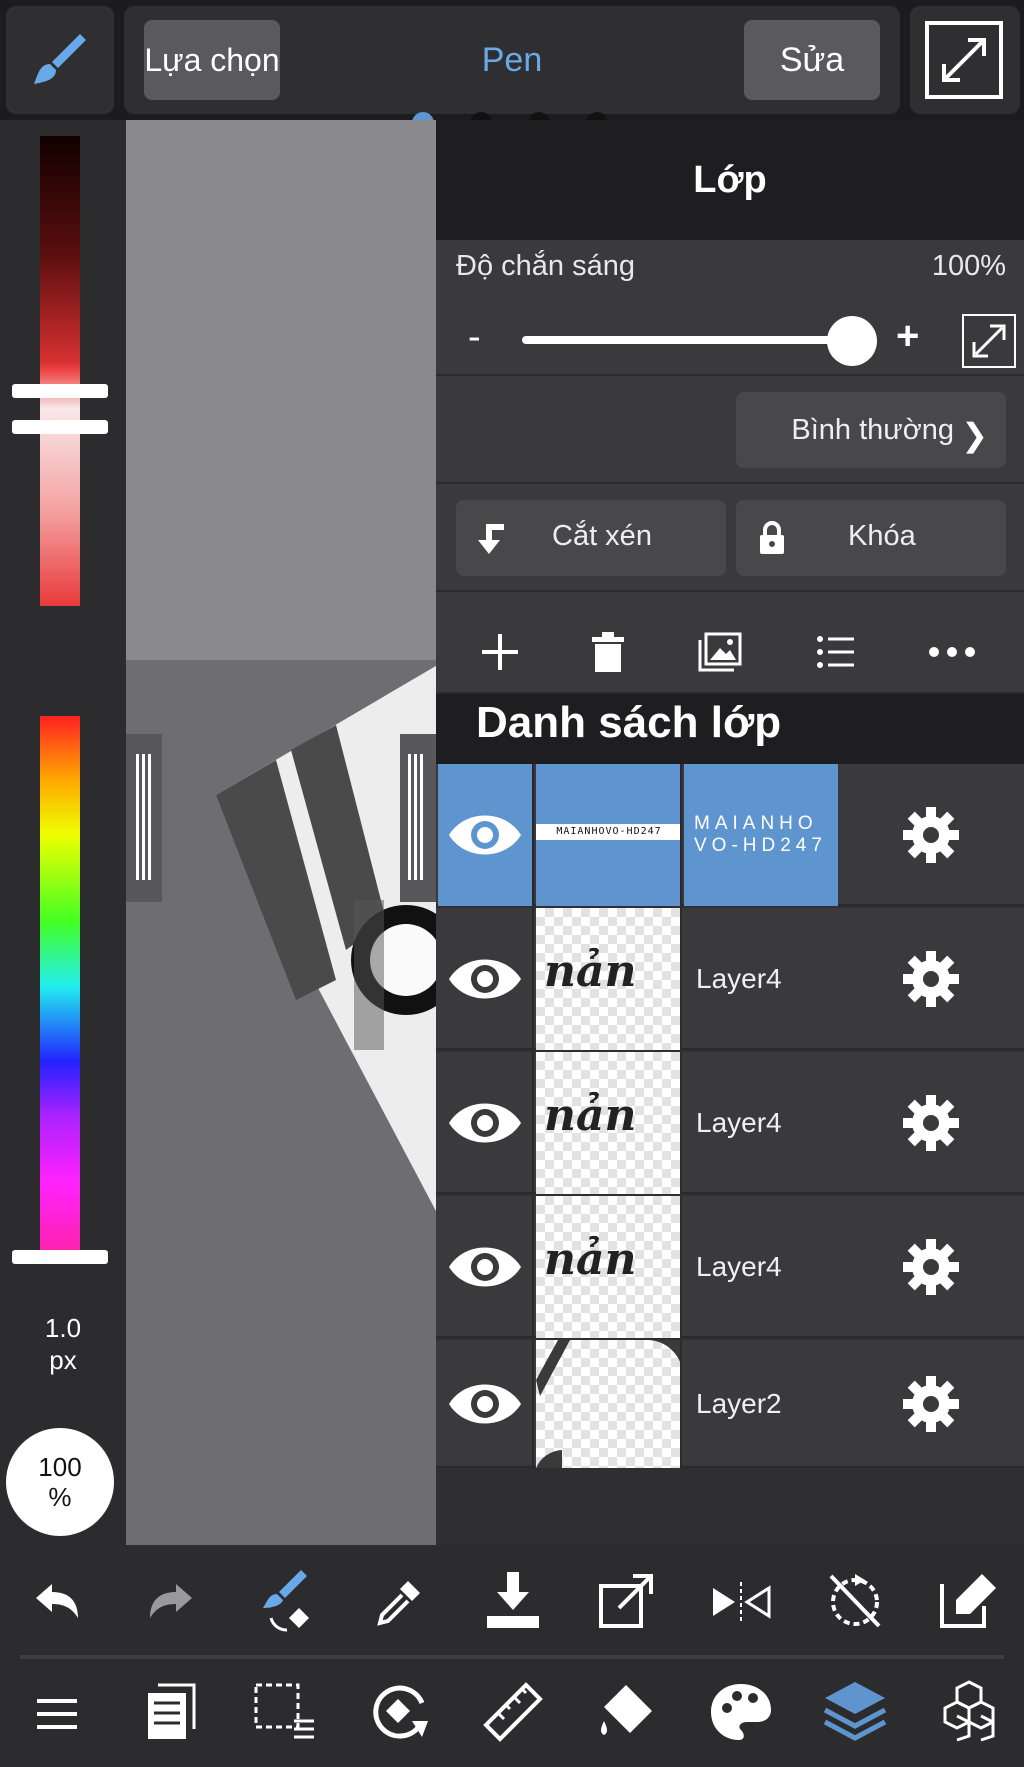 The width and height of the screenshot is (1024, 1767). What do you see at coordinates (63, 1360) in the screenshot?
I see `brush-size-unit: px` at bounding box center [63, 1360].